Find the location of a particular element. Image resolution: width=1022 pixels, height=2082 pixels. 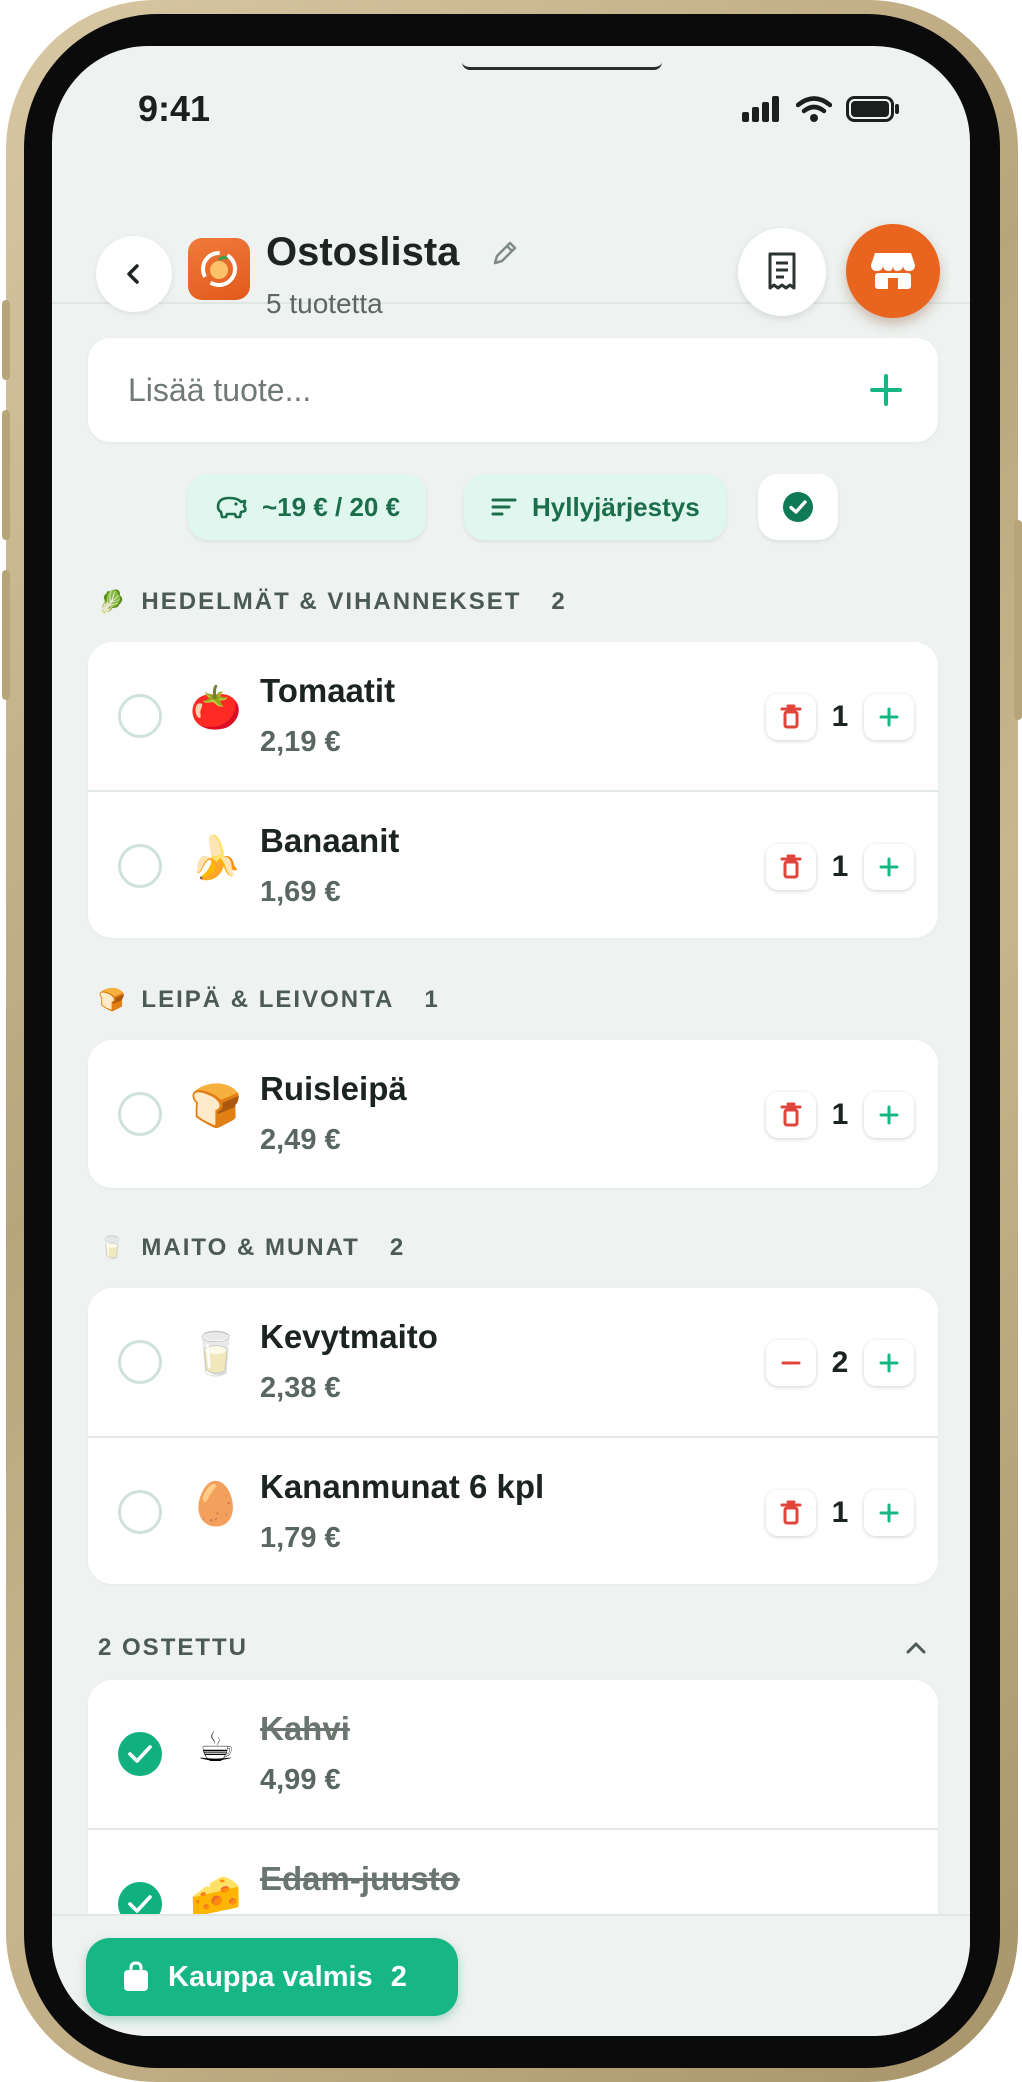

receipt-icon is located at coordinates (782, 271).